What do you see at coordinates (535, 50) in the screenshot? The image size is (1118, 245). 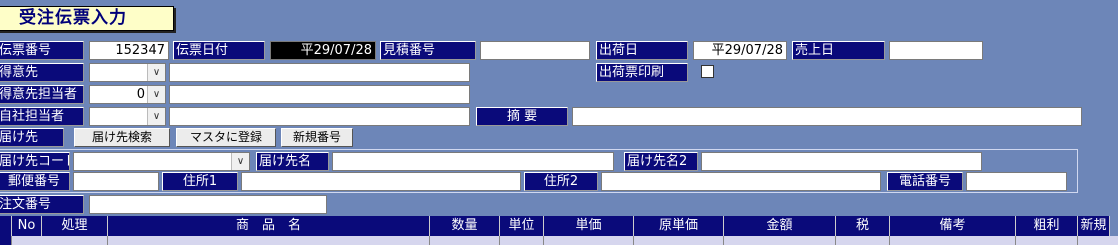 I see `mitsumori-field` at bounding box center [535, 50].